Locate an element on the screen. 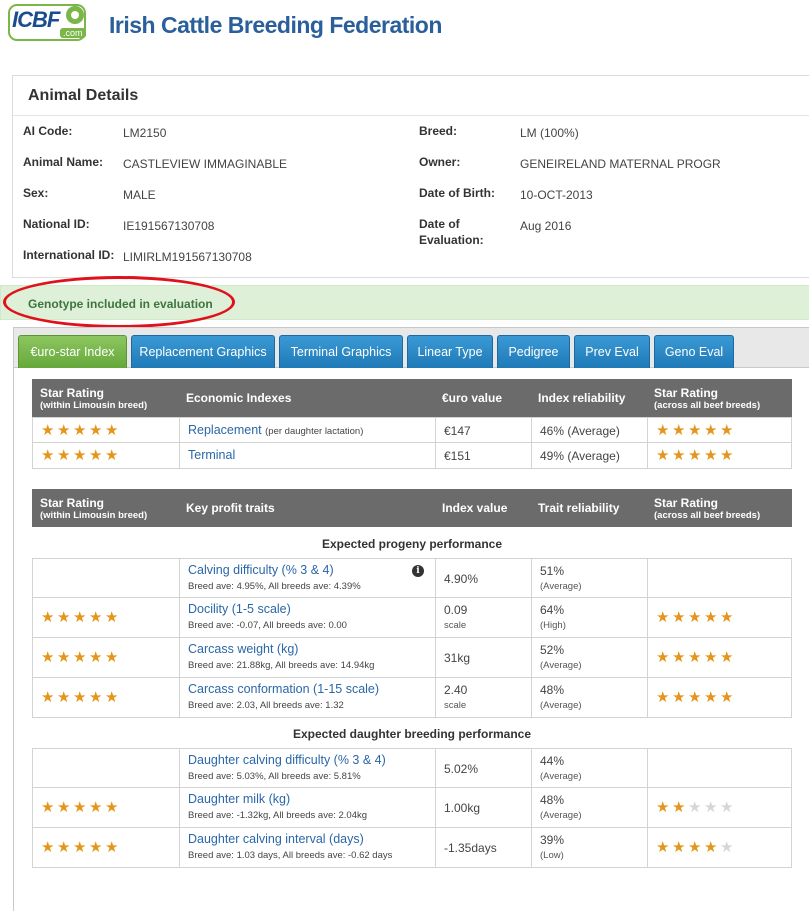 The height and width of the screenshot is (911, 809). eval-date-value: Aug 2016 is located at coordinates (546, 226).